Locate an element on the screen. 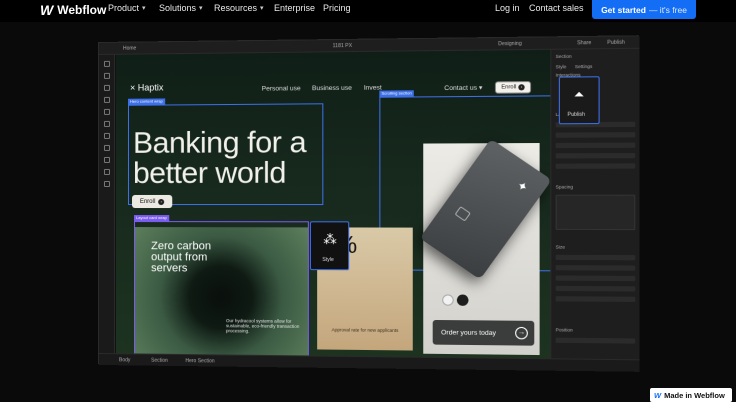 The image size is (736, 402). nav-solutions-label: Solutions is located at coordinates (177, 8).